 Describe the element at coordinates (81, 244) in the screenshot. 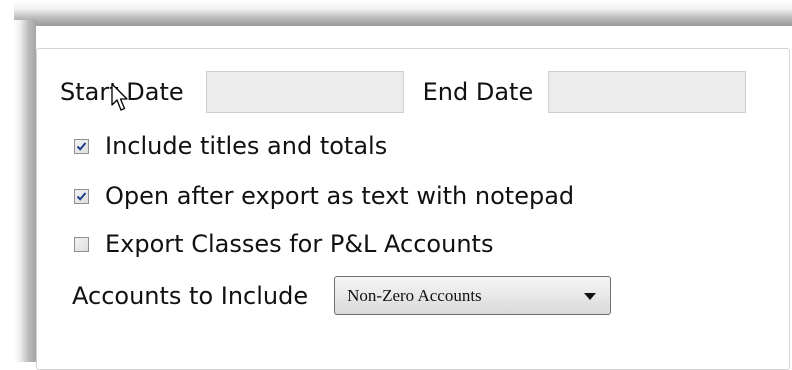

I see `export-classes-checkbox` at that location.